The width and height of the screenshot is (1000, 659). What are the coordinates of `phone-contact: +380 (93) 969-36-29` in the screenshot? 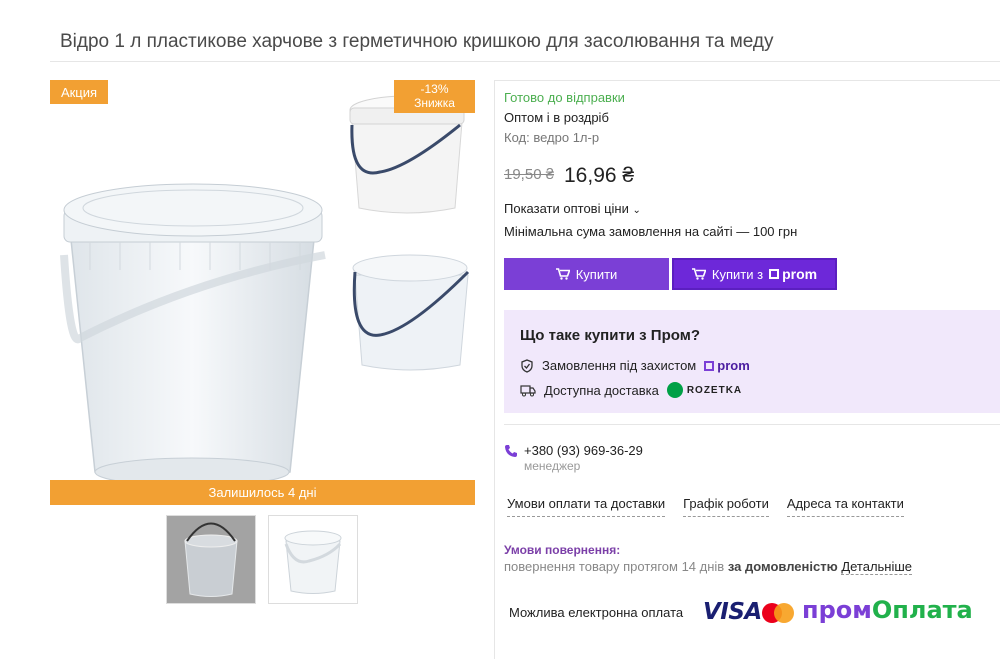 It's located at (573, 450).